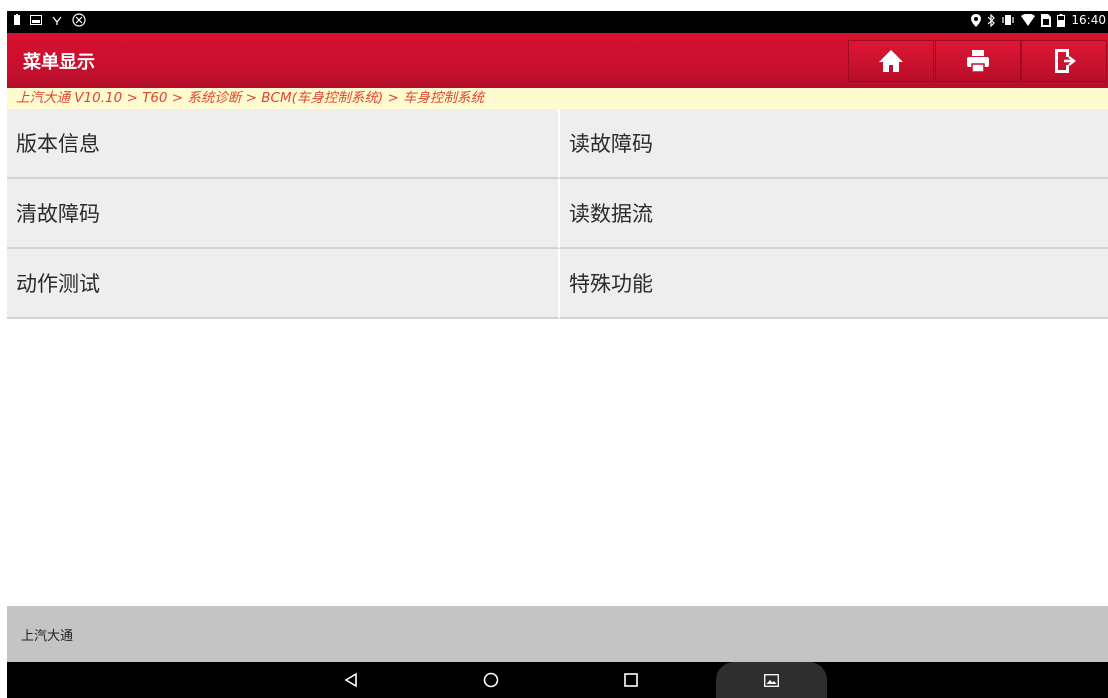 Image resolution: width=1108 pixels, height=698 pixels. Describe the element at coordinates (557, 60) in the screenshot. I see `title-bar: 菜单显示` at that location.